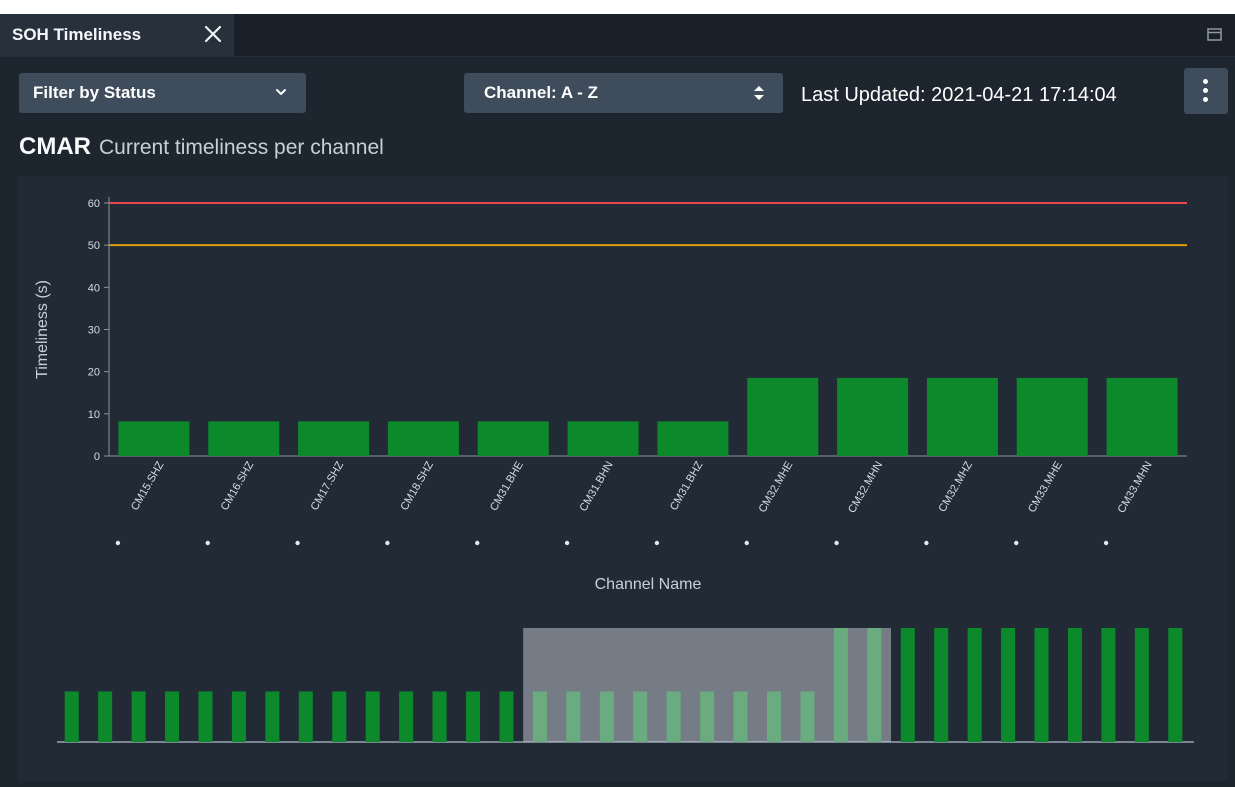  Describe the element at coordinates (648, 584) in the screenshot. I see `x-axis-label: Channel Name` at that location.